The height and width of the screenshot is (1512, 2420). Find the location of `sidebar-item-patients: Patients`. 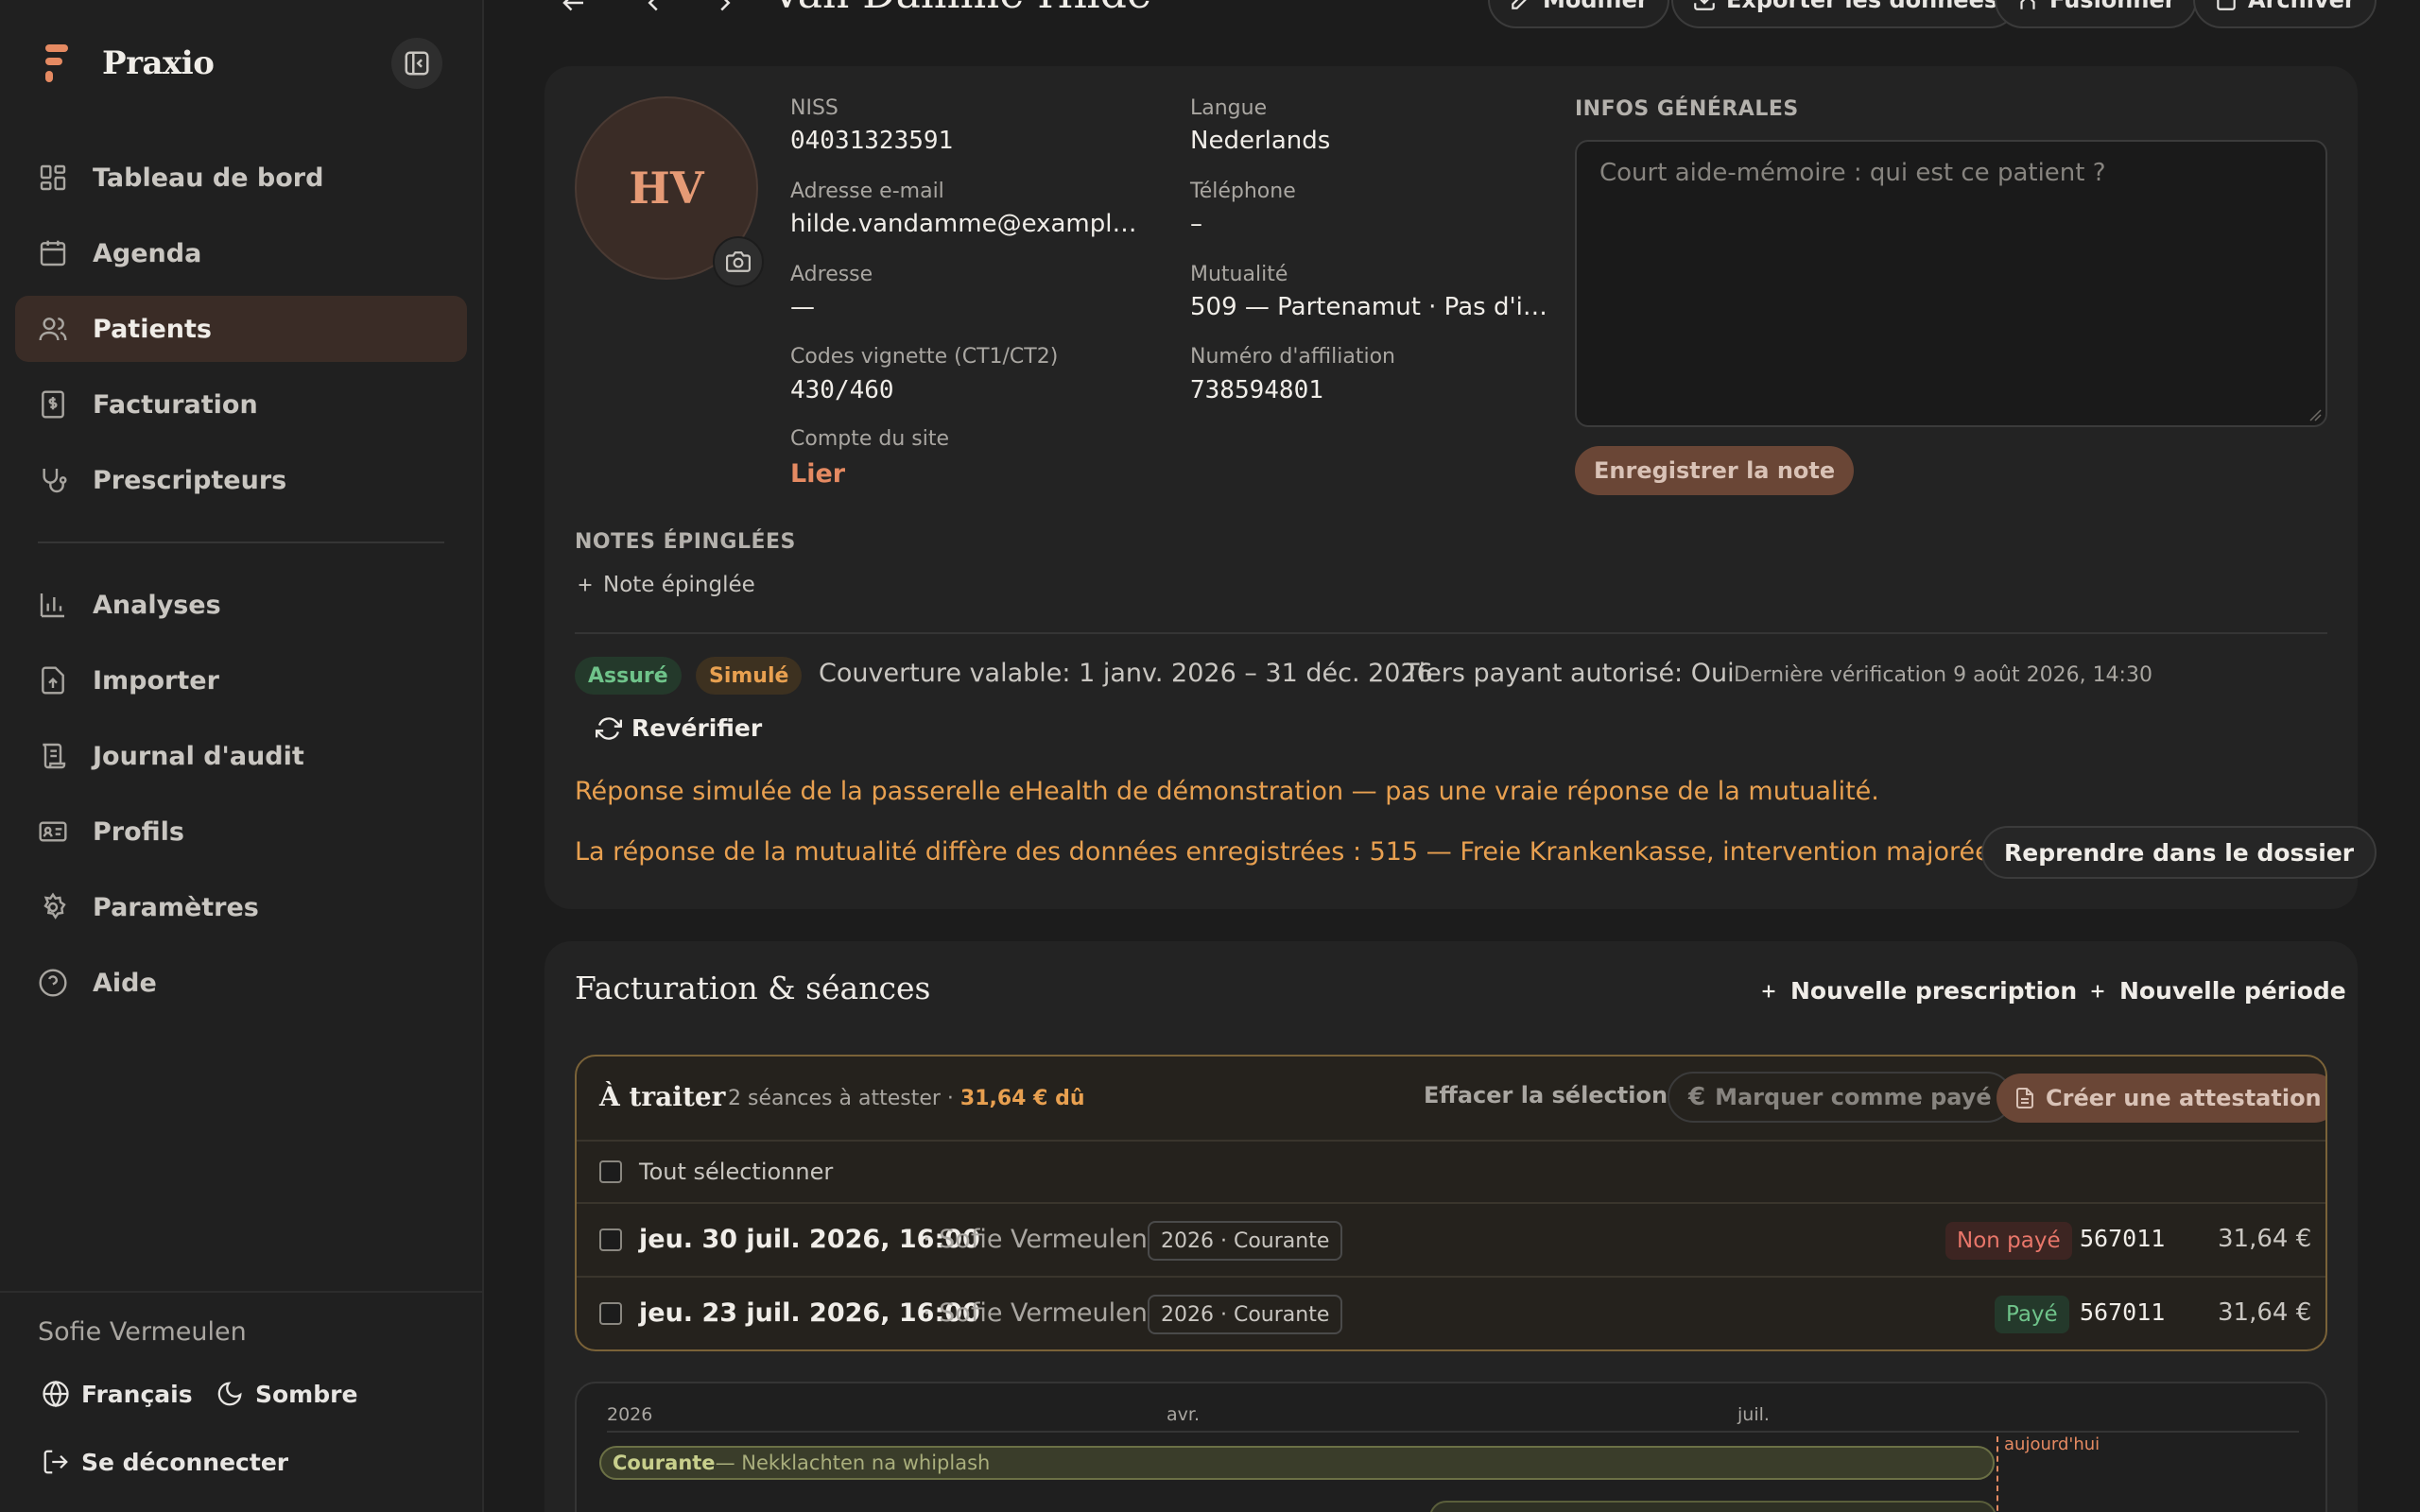

sidebar-item-patients: Patients is located at coordinates (241, 329).